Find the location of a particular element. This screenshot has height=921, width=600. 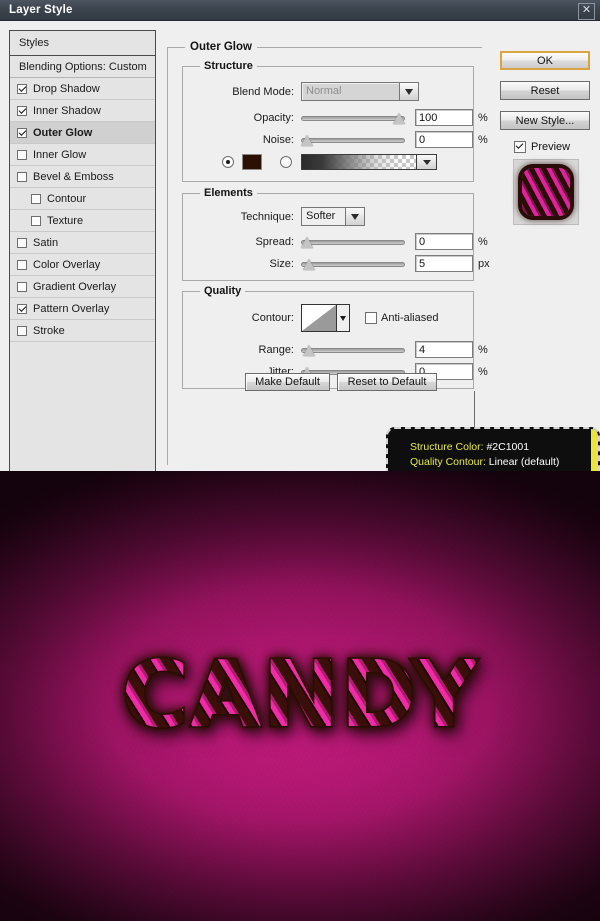

preview-checkbox-box is located at coordinates (520, 147).